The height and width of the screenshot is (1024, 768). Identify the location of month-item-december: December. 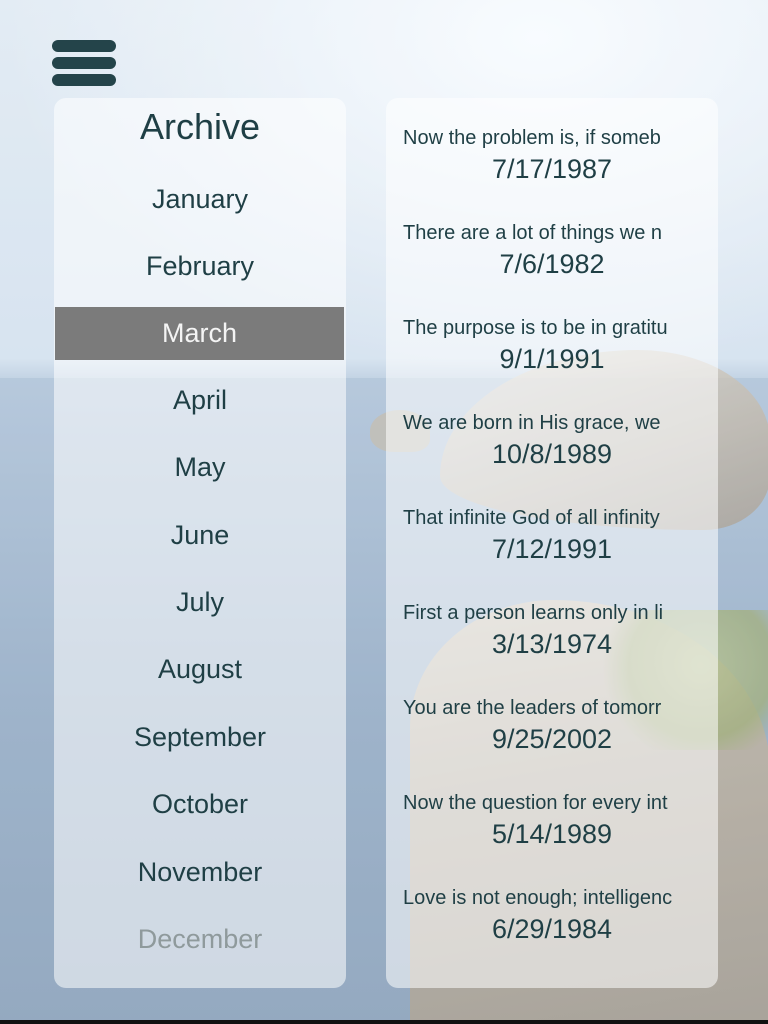
(200, 939).